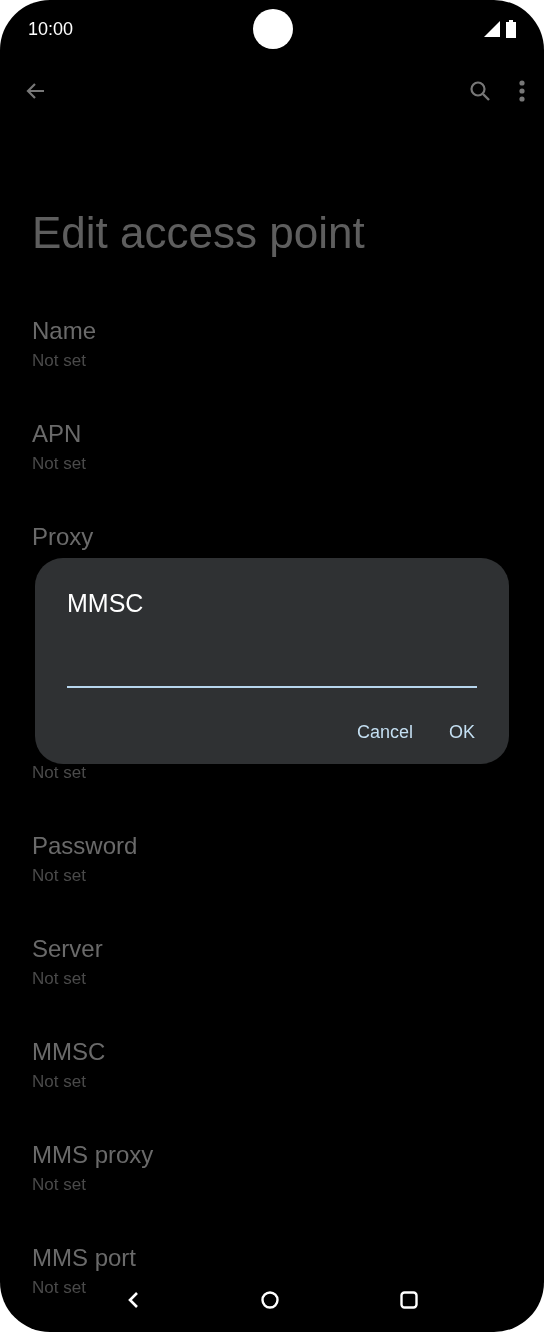 Image resolution: width=544 pixels, height=1332 pixels. What do you see at coordinates (492, 29) in the screenshot?
I see `signal-icon` at bounding box center [492, 29].